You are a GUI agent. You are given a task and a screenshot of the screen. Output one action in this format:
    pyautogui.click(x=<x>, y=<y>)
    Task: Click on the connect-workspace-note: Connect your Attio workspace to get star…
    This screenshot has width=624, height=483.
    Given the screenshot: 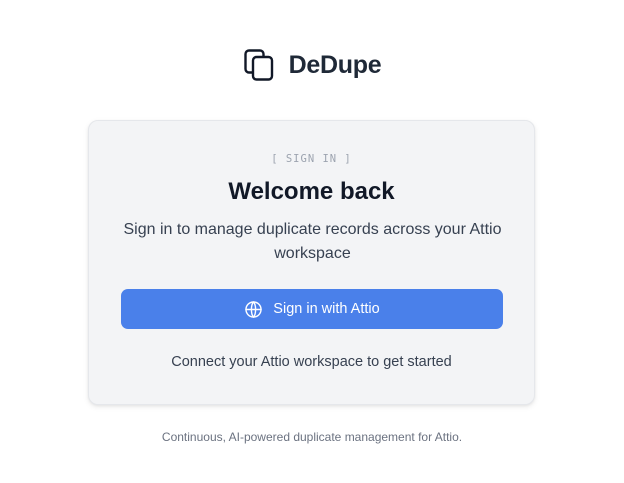 What is the action you would take?
    pyautogui.click(x=311, y=362)
    